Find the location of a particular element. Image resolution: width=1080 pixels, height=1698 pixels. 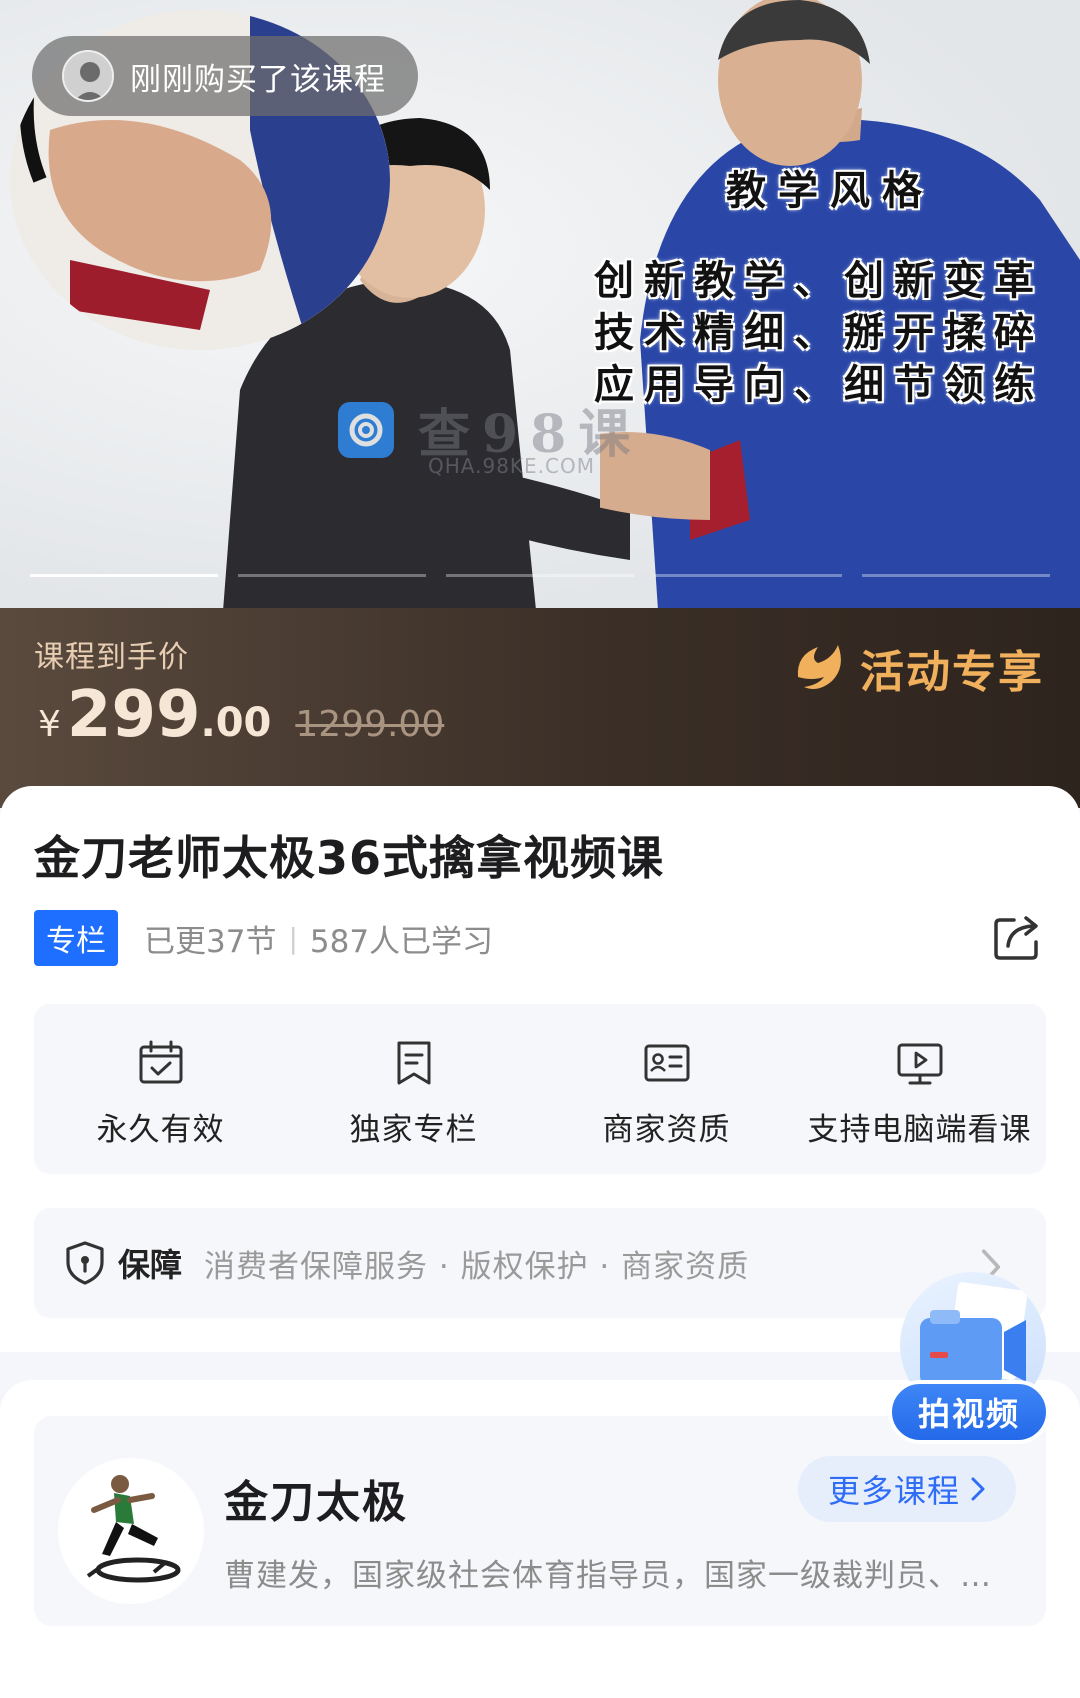

calendar-check-icon is located at coordinates (160, 1062).